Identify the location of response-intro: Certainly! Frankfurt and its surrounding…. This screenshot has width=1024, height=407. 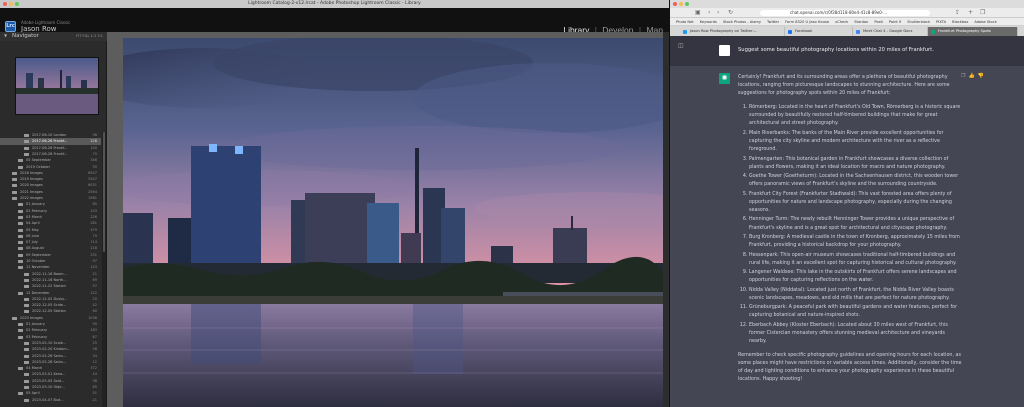
(844, 86).